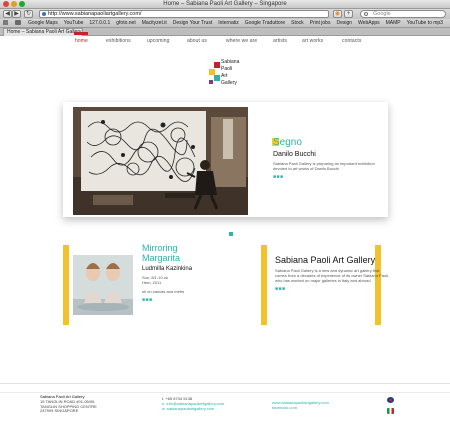  I want to click on logo-square-teal, so click(217, 78).